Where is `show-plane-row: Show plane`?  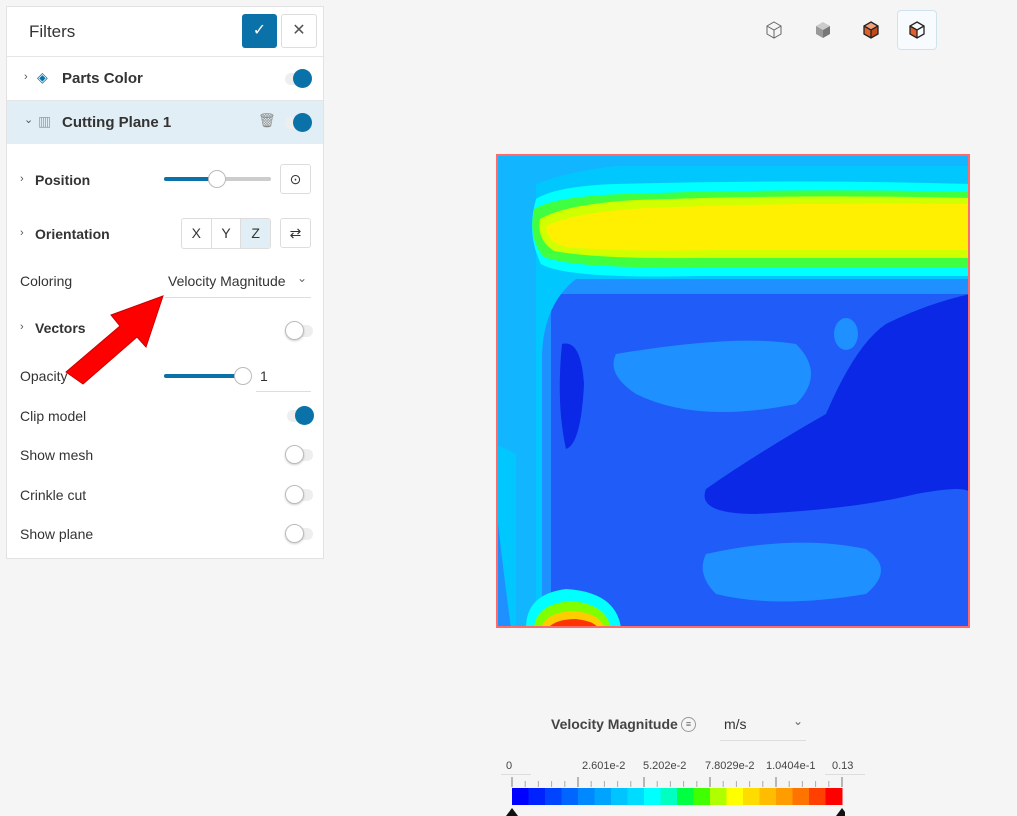
show-plane-row: Show plane is located at coordinates (165, 535).